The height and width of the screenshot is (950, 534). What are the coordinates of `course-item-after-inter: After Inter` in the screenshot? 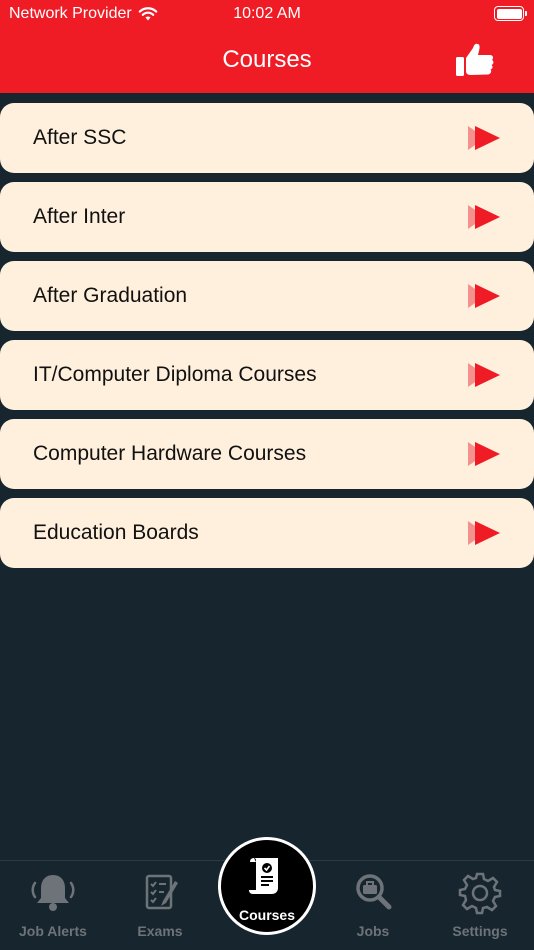 It's located at (267, 217).